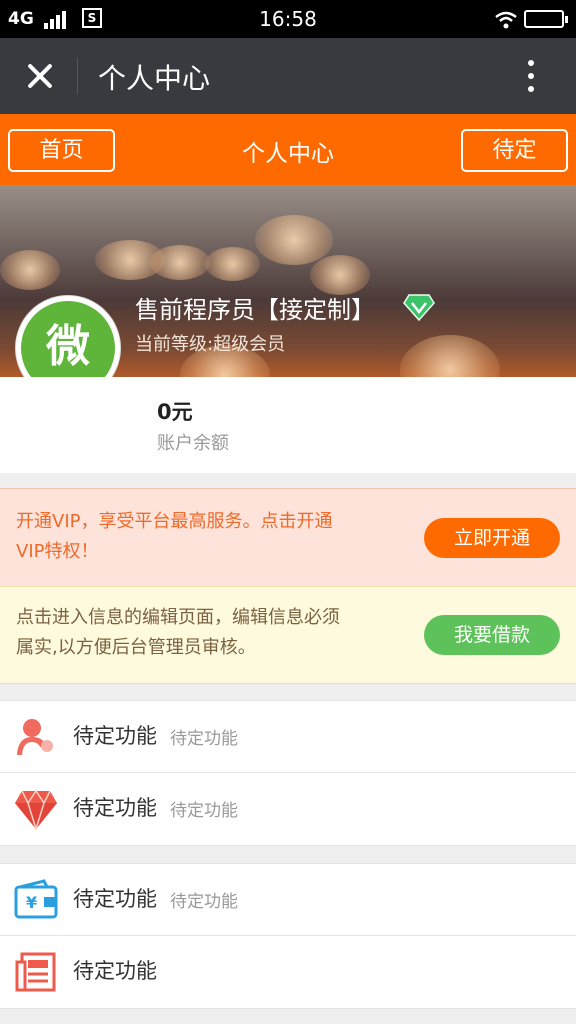 The image size is (576, 1024). Describe the element at coordinates (193, 443) in the screenshot. I see `balance-label: 账户余额` at that location.